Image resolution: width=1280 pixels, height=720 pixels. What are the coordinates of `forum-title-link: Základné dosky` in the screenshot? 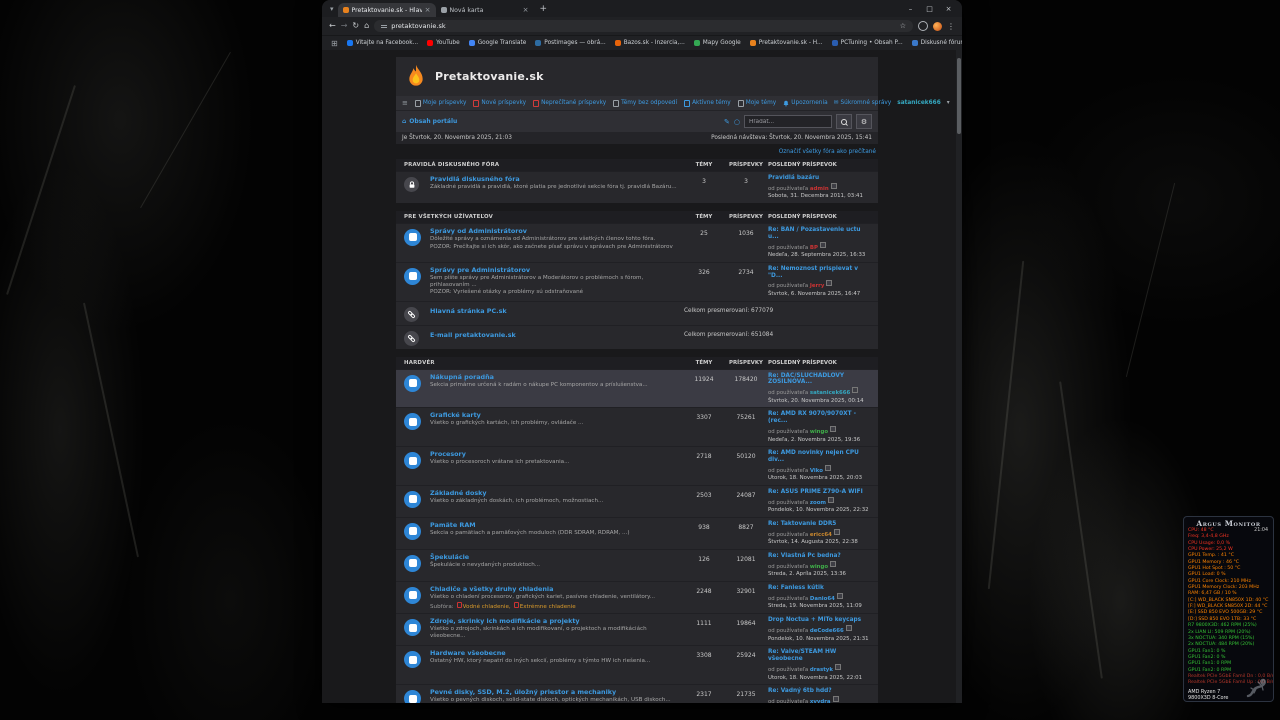 It's located at (554, 493).